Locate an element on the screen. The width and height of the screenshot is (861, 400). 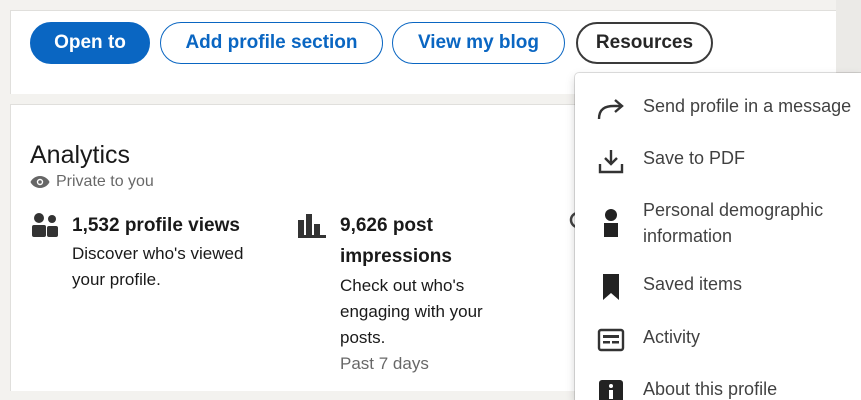
post-impressions-period: Past 7 days is located at coordinates (384, 363).